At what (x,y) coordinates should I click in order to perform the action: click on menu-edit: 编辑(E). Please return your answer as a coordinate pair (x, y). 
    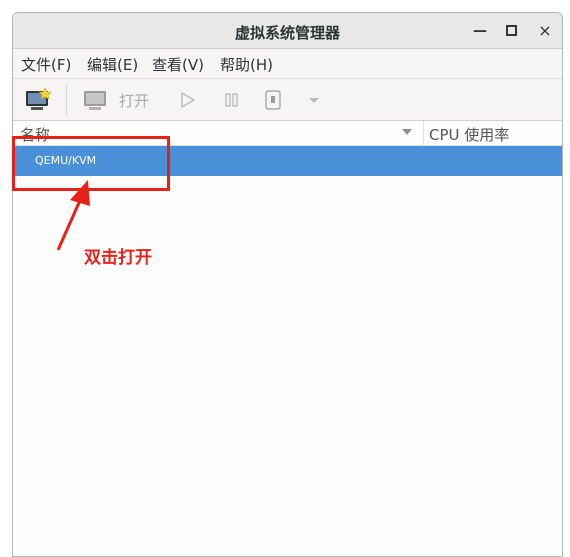
    Looking at the image, I should click on (112, 64).